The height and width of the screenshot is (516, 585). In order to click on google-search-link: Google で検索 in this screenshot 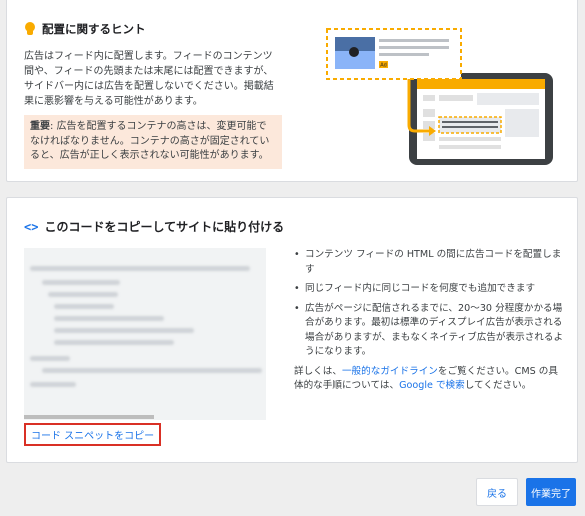, I will do `click(432, 385)`.